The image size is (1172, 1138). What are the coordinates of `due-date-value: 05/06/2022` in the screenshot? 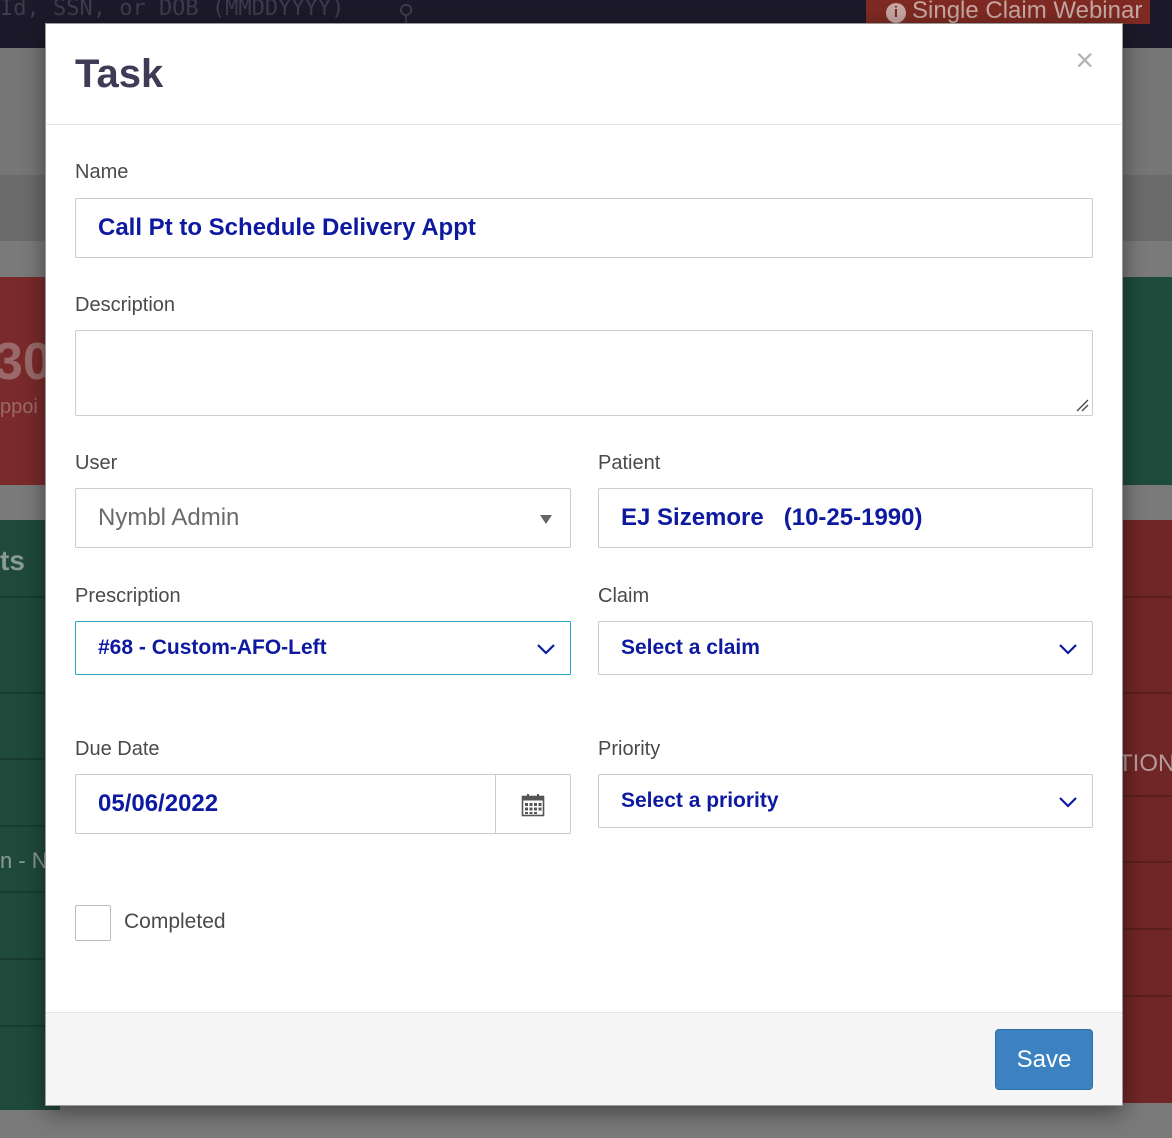 It's located at (158, 803).